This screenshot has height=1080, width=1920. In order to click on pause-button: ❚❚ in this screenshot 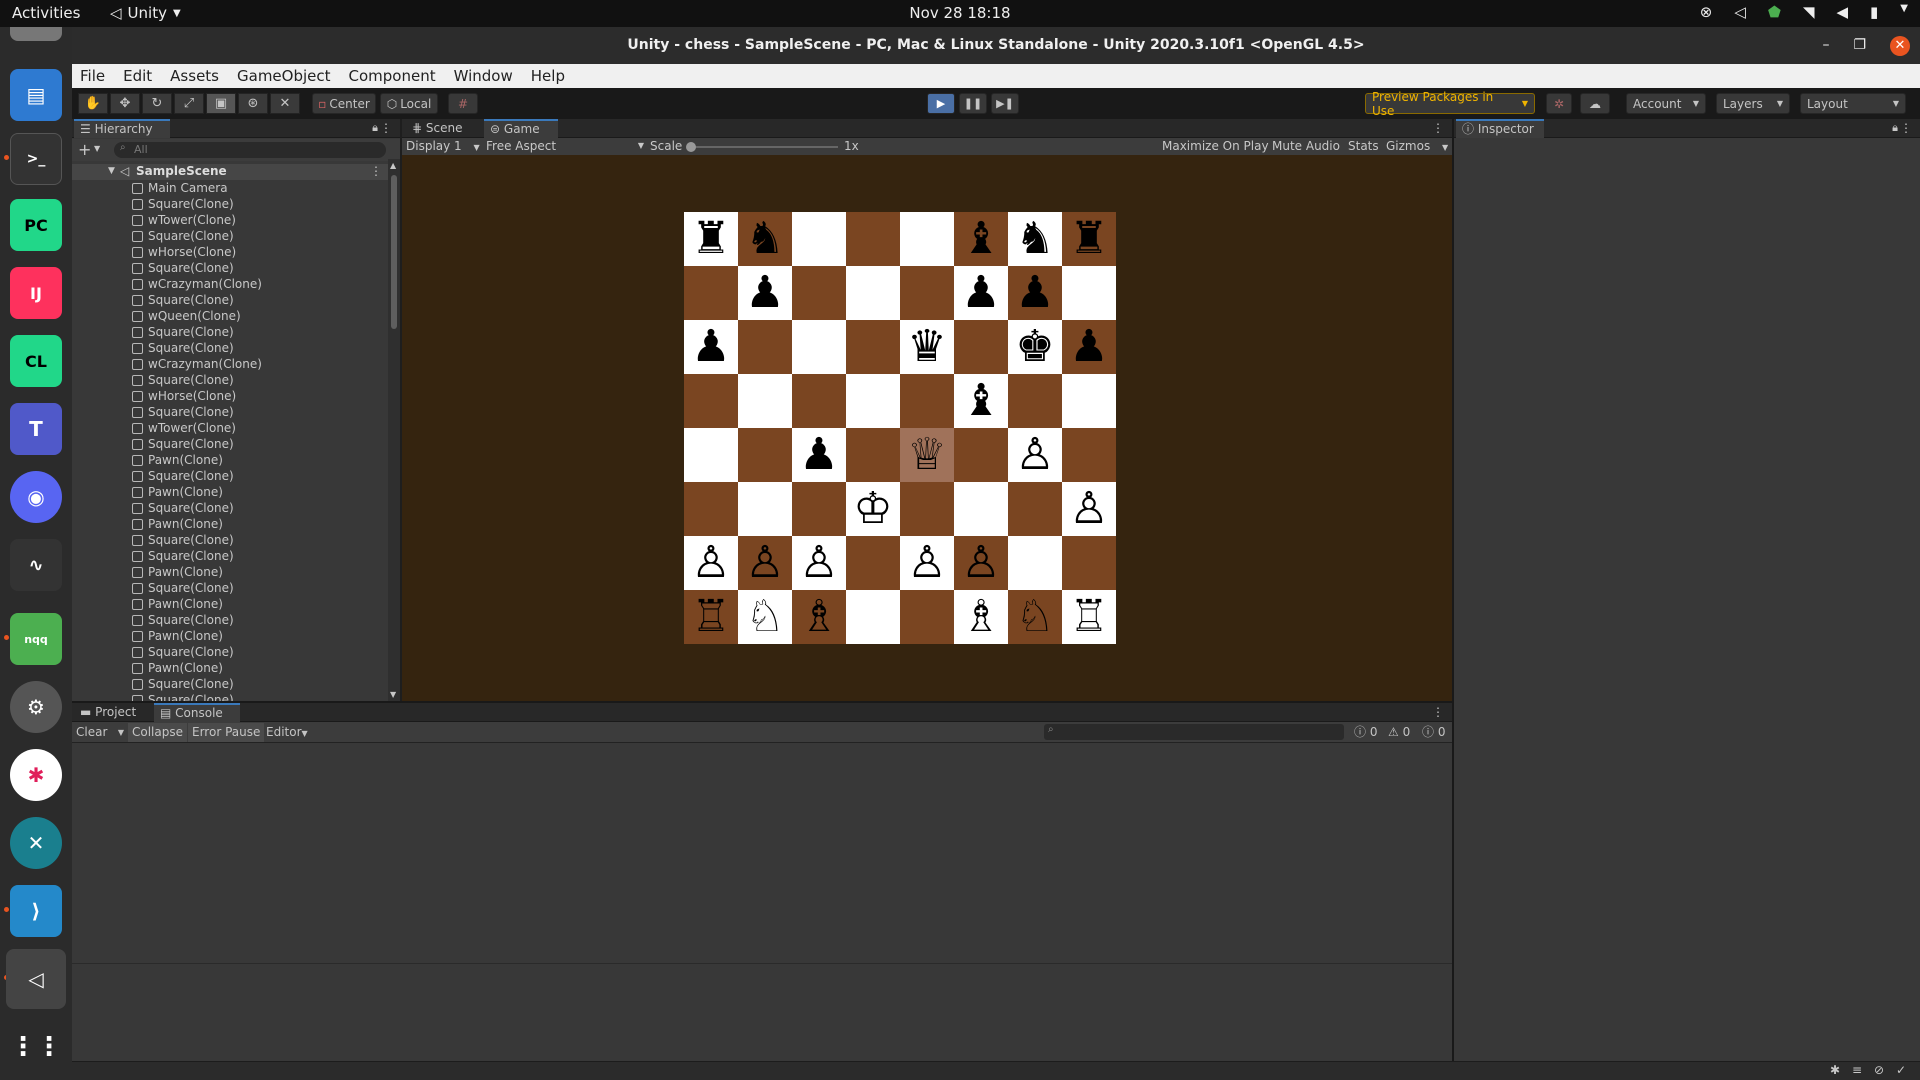, I will do `click(973, 103)`.